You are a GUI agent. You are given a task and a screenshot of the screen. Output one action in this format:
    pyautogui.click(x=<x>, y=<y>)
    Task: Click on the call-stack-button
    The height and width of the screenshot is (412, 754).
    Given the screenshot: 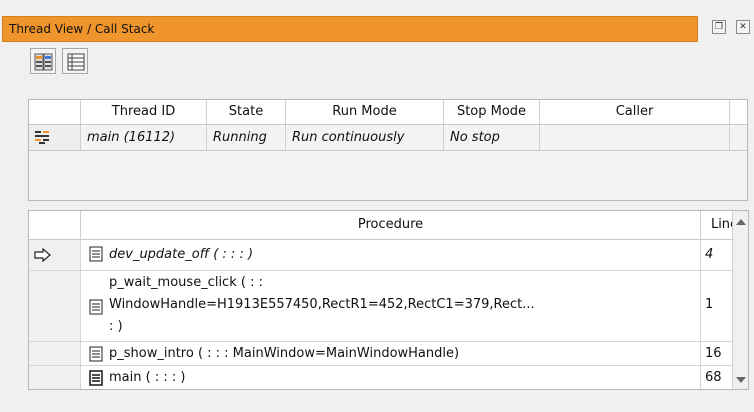 What is the action you would take?
    pyautogui.click(x=75, y=61)
    